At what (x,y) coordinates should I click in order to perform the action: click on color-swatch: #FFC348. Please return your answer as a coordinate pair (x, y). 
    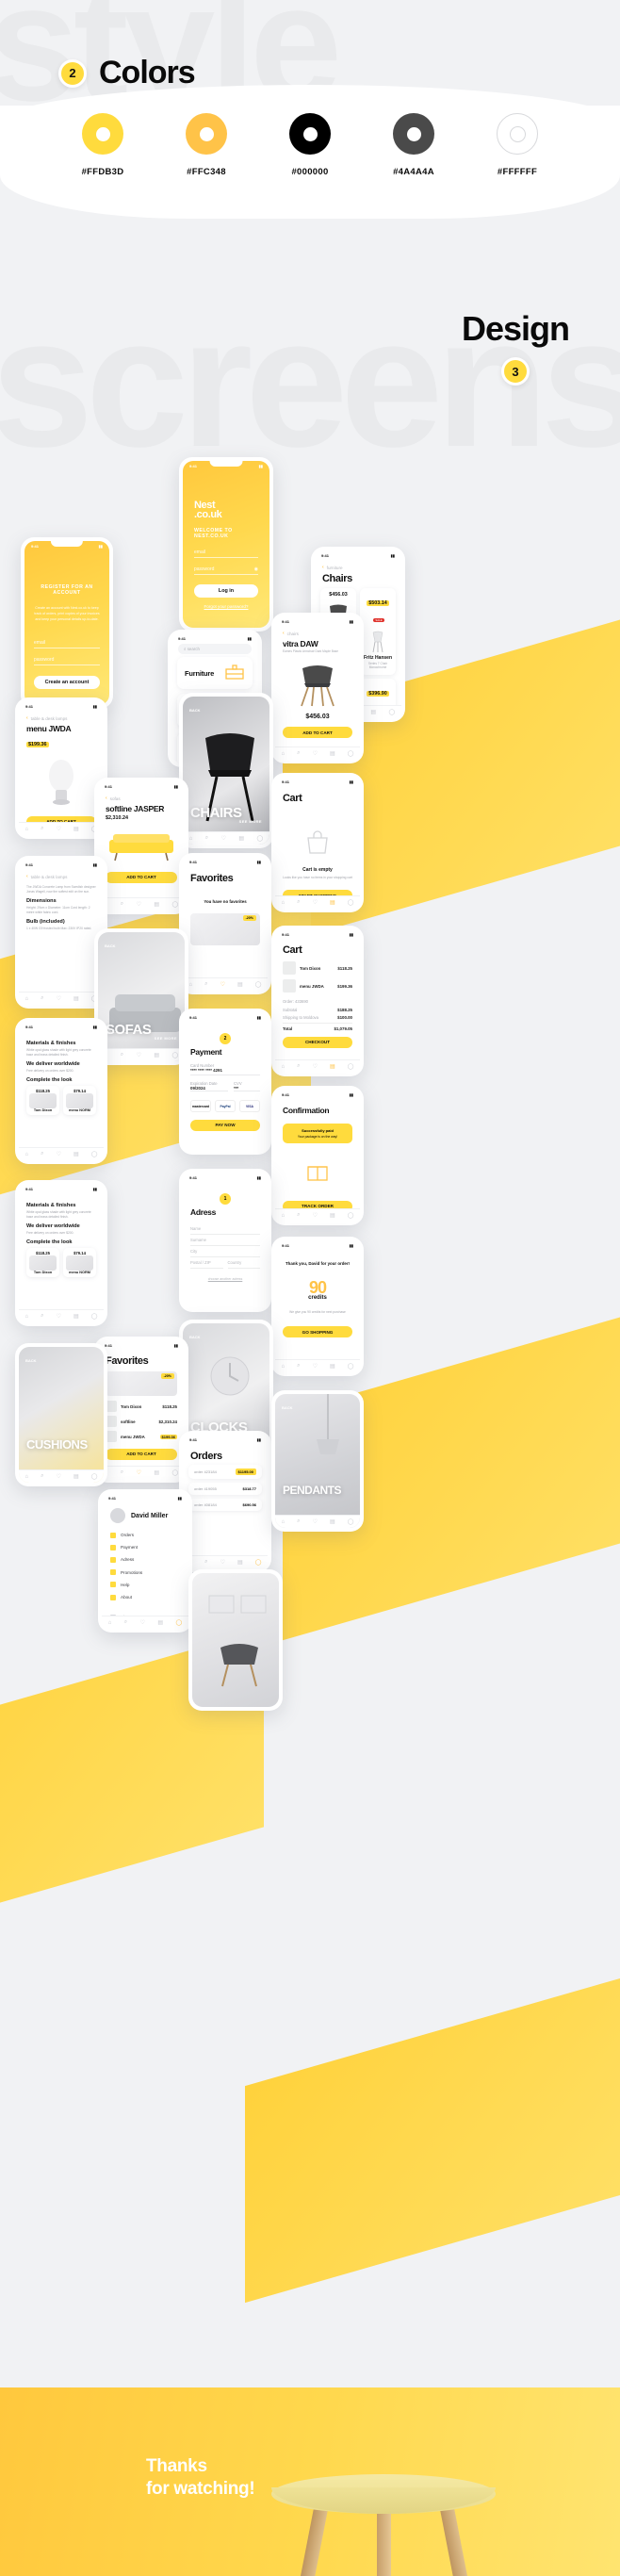
    Looking at the image, I should click on (206, 145).